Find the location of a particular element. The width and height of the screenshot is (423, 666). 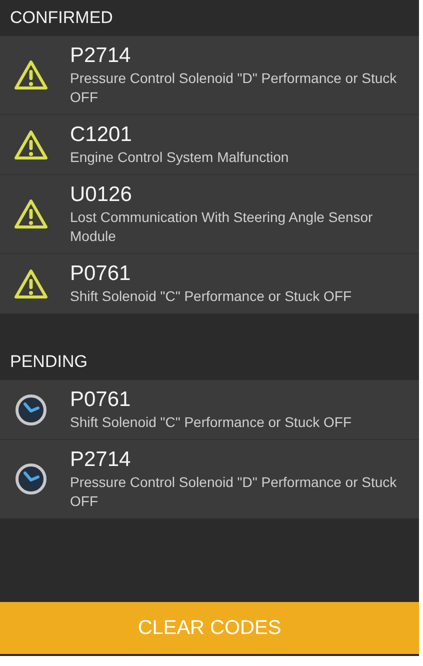

code-row: C1201 Engine Control System Malfunction is located at coordinates (209, 145).